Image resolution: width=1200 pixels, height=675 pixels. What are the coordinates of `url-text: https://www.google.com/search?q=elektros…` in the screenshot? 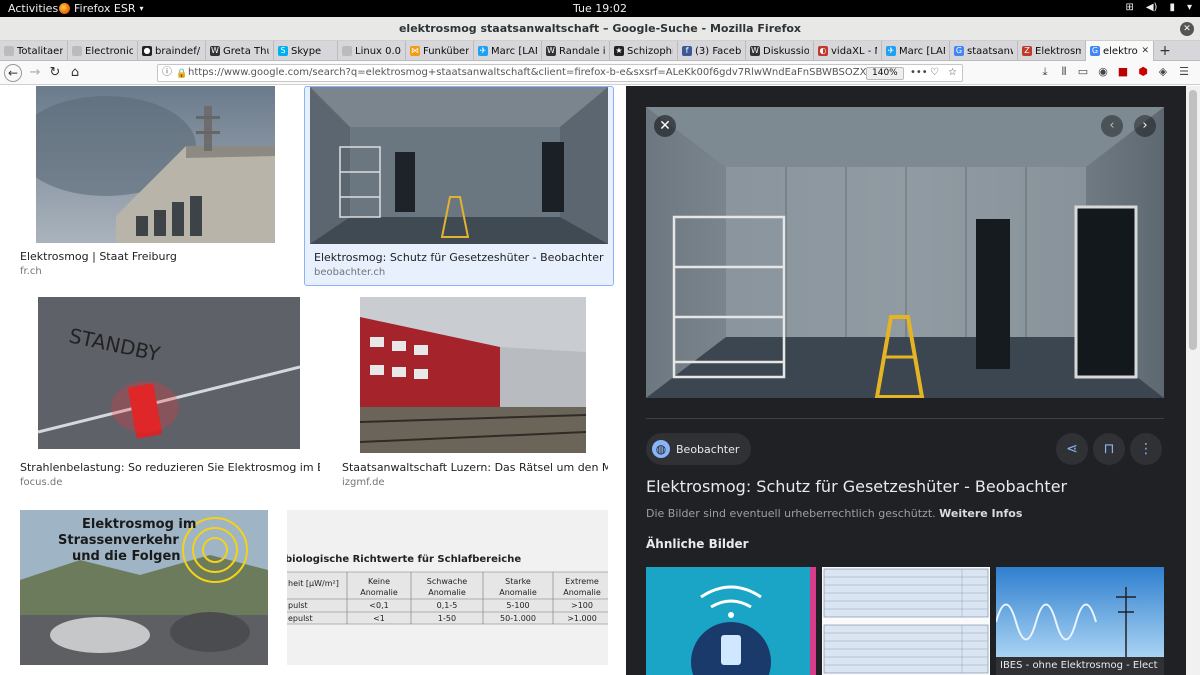 It's located at (528, 73).